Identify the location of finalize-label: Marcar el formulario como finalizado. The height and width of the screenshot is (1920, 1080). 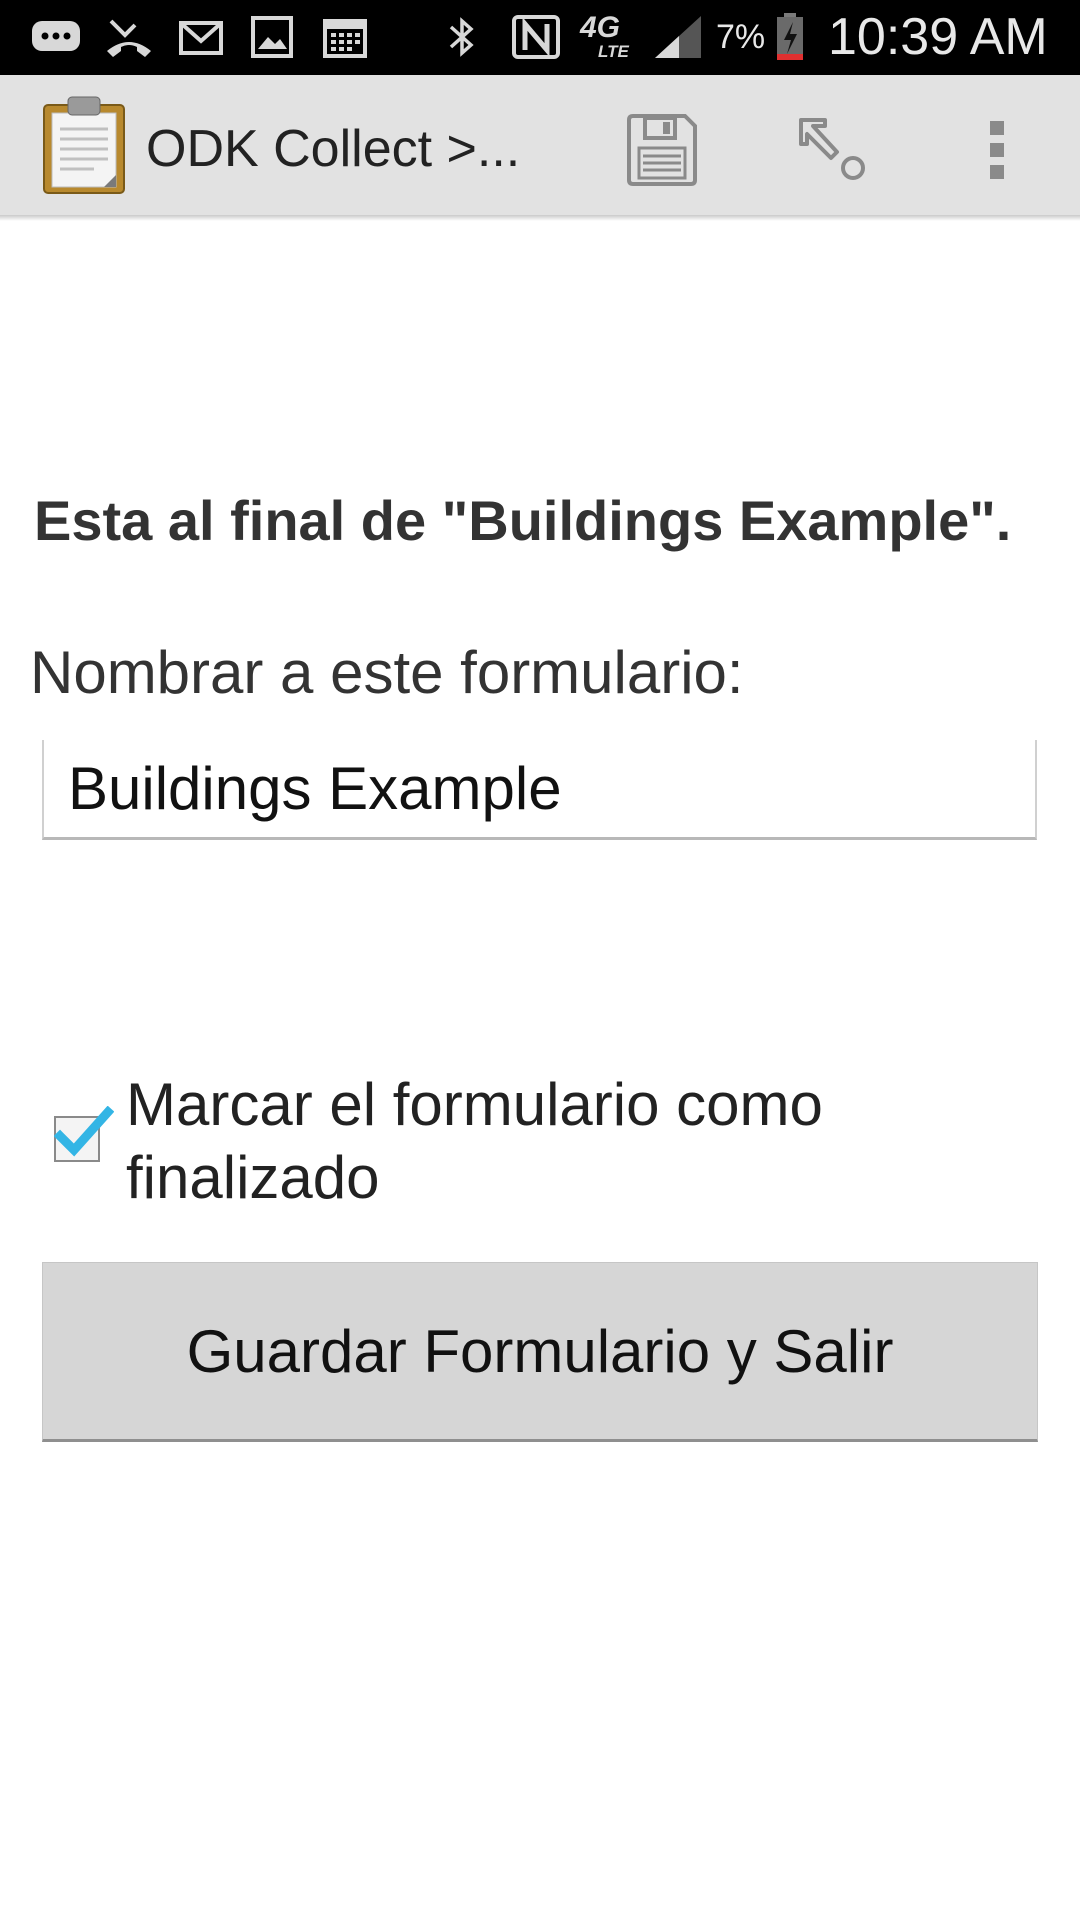
(474, 1141).